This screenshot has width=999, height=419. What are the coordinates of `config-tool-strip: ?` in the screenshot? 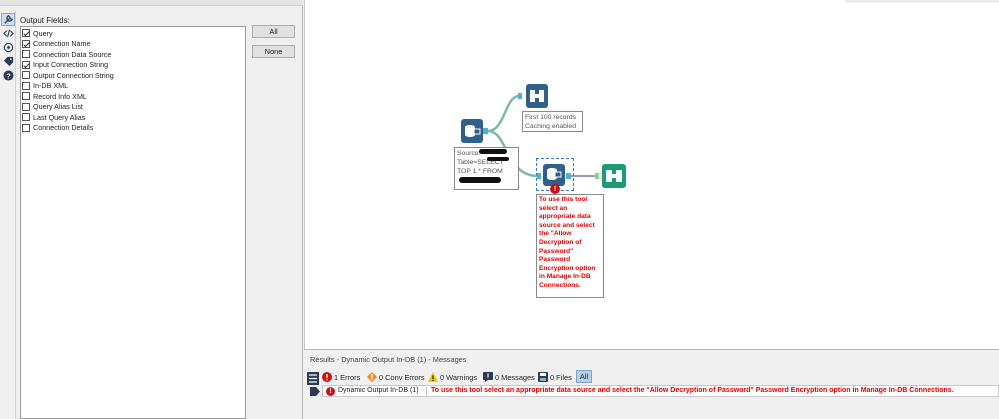 It's located at (8, 215).